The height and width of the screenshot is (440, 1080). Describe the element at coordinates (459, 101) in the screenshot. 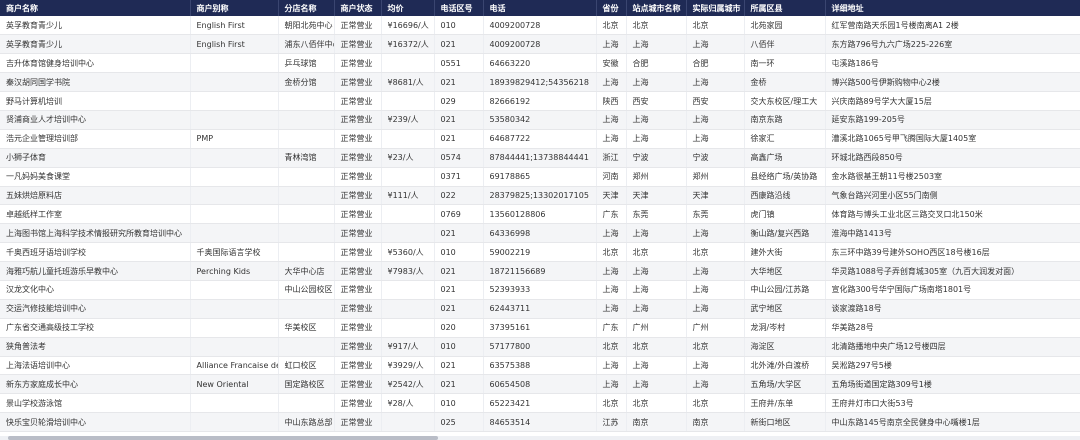

I see `table-cell: 029` at that location.